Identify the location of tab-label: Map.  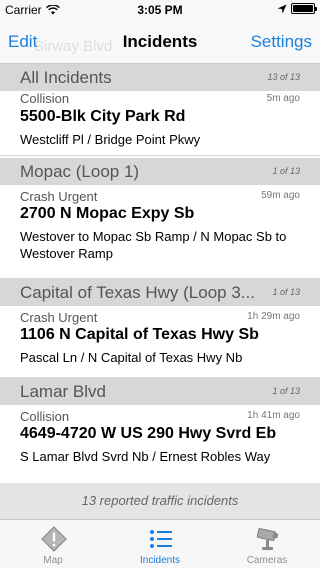
(53, 560).